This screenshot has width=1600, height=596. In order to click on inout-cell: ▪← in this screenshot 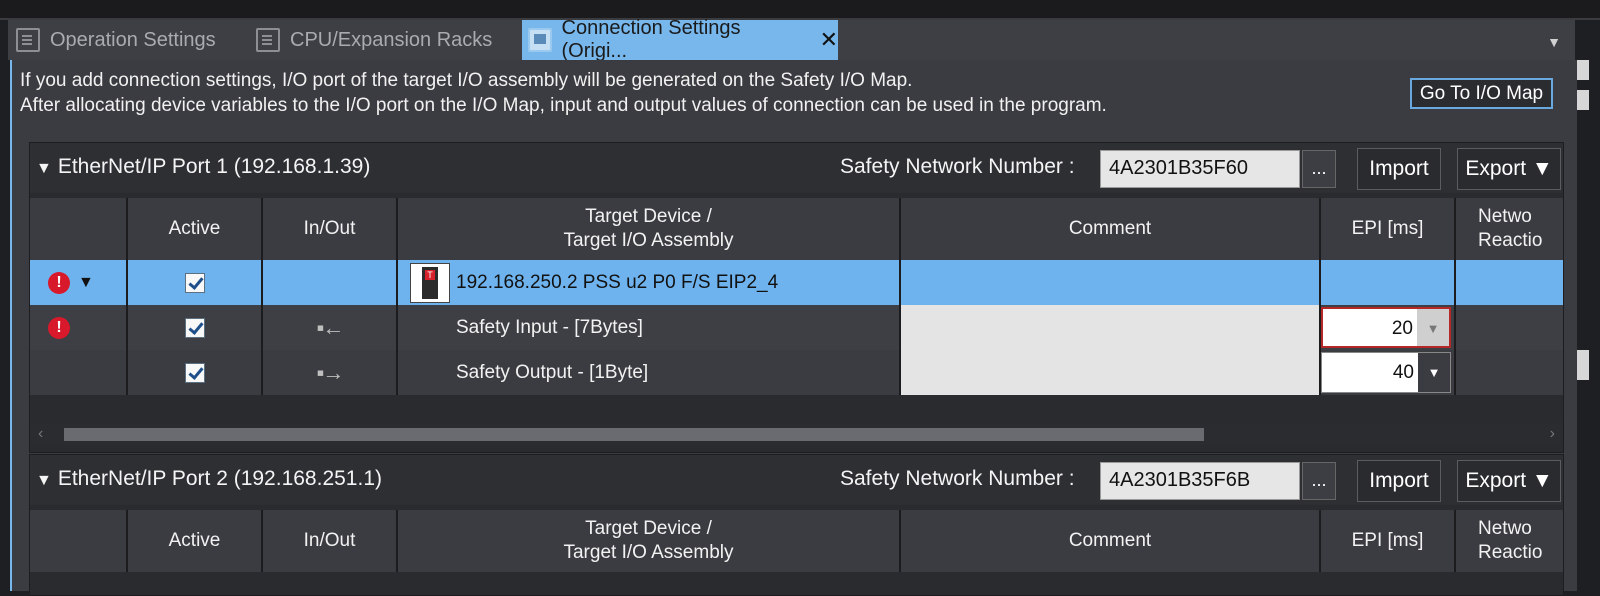, I will do `click(328, 327)`.